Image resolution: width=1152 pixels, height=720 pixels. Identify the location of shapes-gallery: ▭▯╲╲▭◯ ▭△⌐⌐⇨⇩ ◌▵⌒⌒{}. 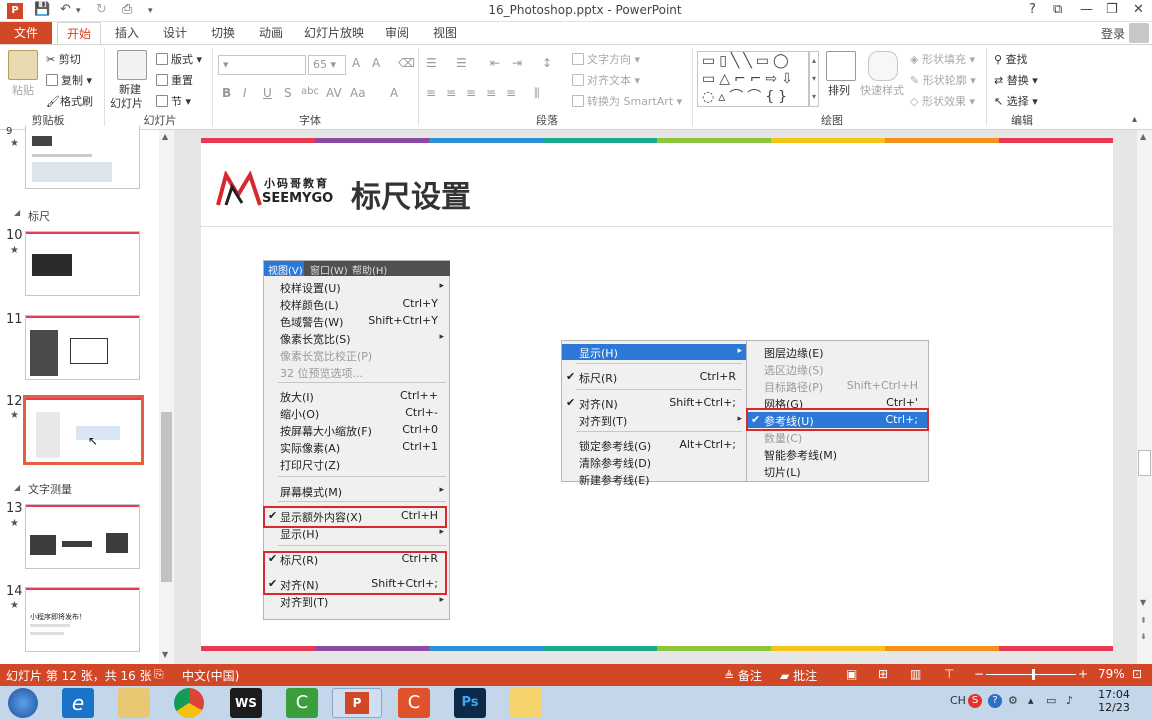
(753, 79).